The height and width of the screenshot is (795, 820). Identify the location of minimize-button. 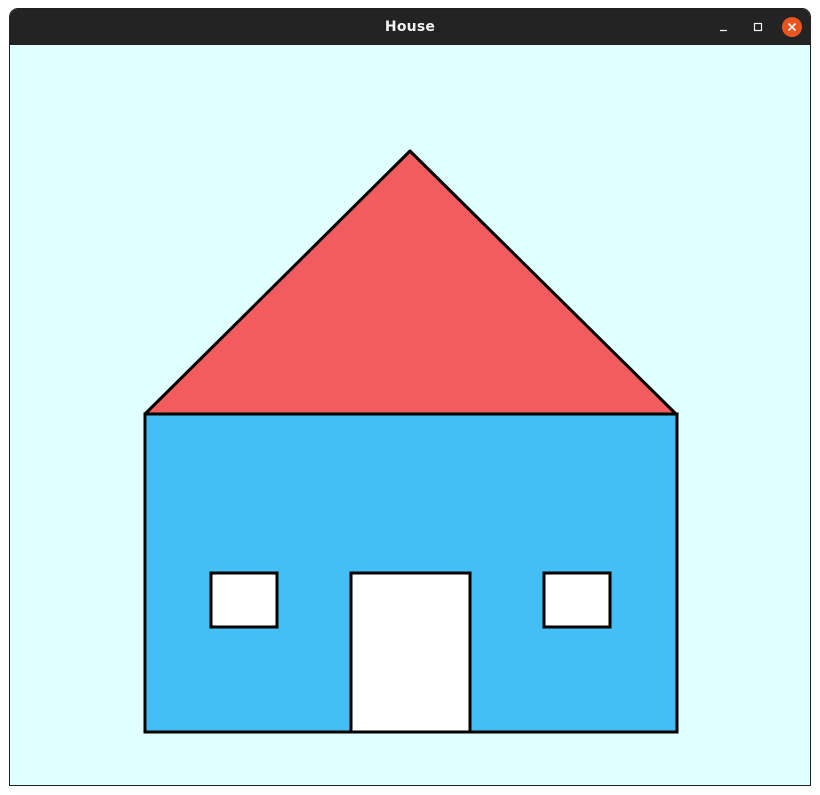
(724, 27).